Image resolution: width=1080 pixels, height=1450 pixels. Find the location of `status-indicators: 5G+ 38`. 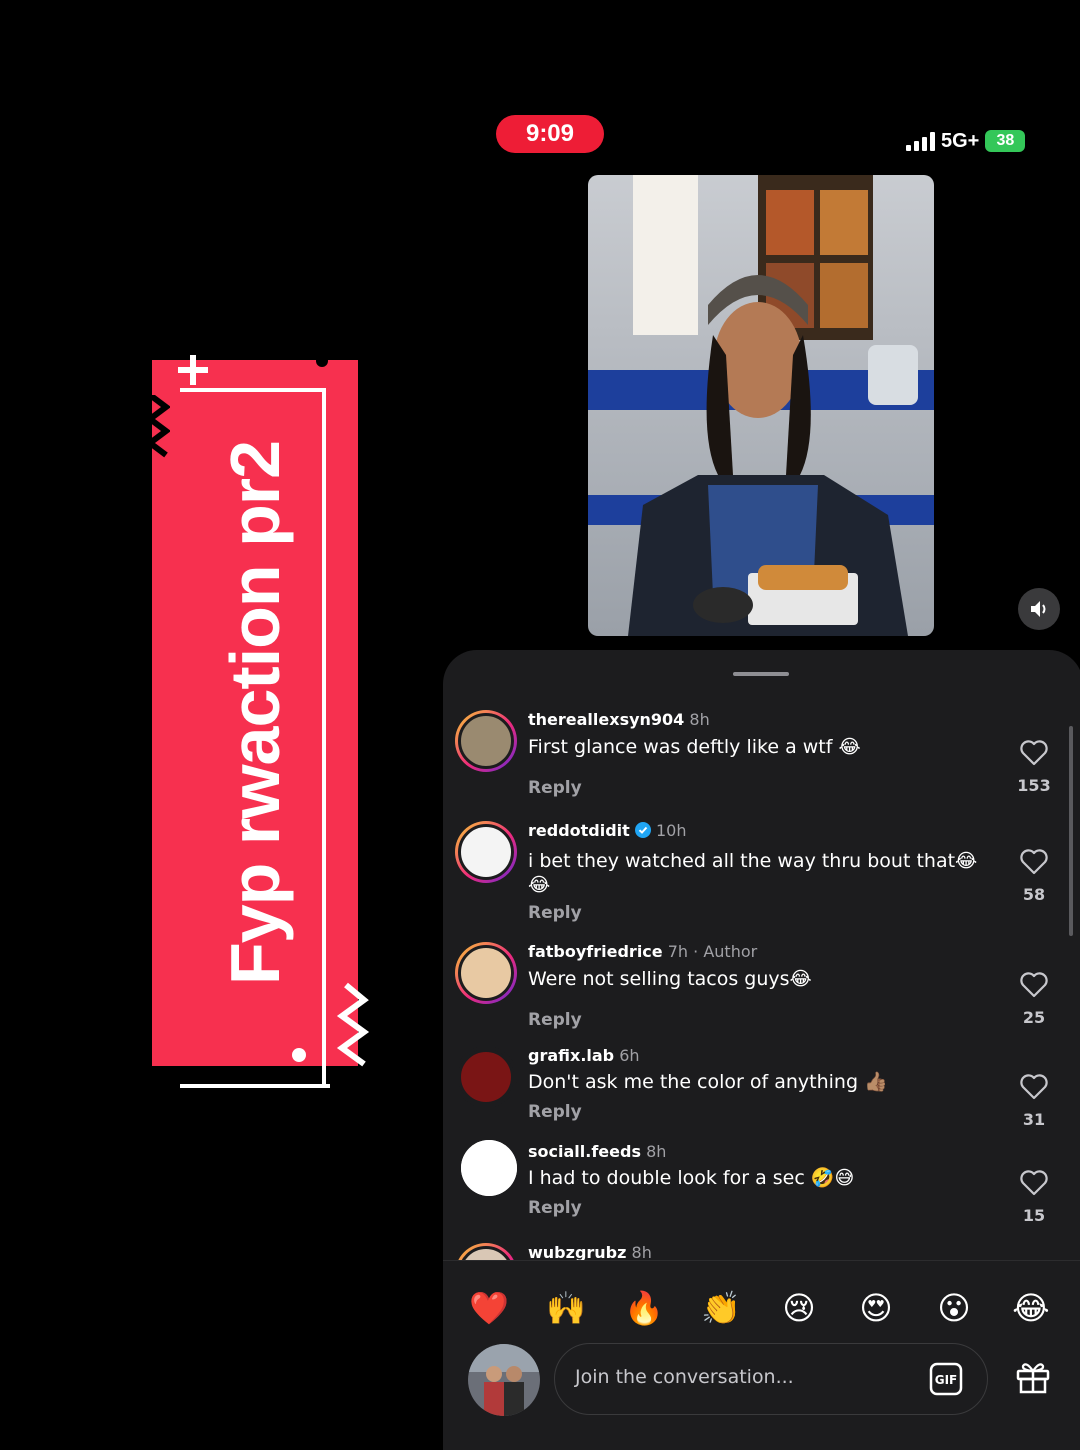

status-indicators: 5G+ 38 is located at coordinates (966, 141).